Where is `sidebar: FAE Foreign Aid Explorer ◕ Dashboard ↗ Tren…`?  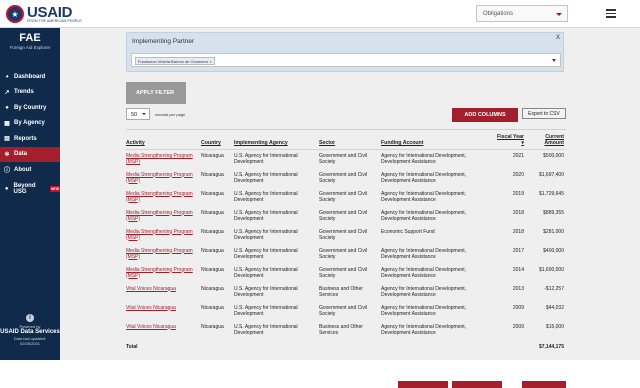
sidebar: FAE Foreign Aid Explorer ◕ Dashboard ↗ Tren… is located at coordinates (30, 194).